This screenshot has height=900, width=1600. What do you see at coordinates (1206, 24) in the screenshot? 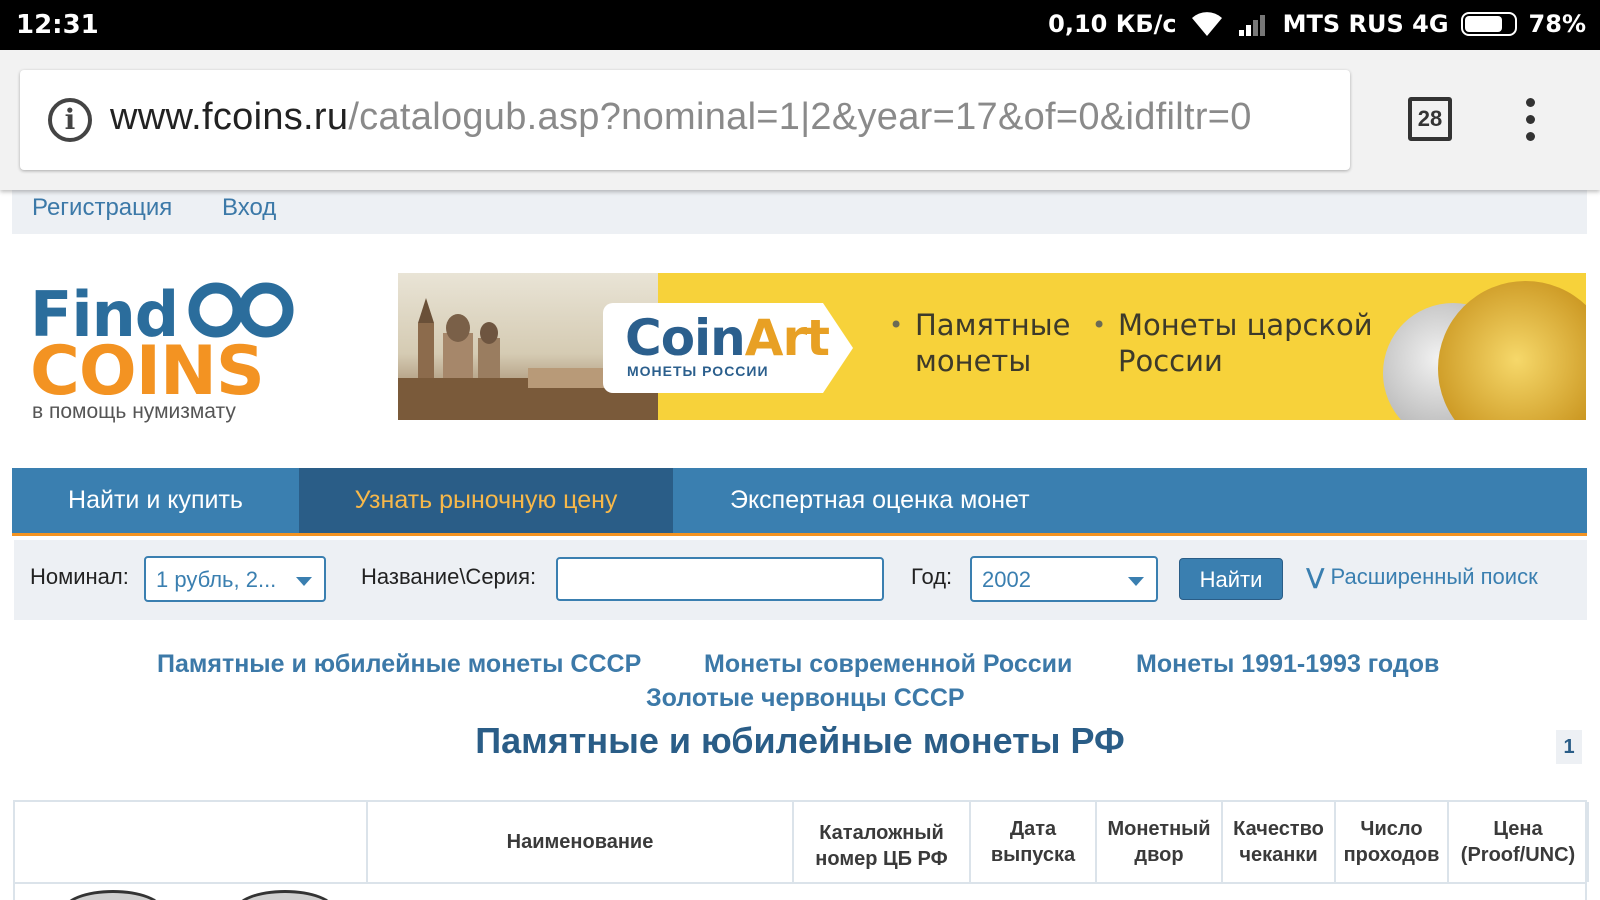
I see `wifi-icon` at bounding box center [1206, 24].